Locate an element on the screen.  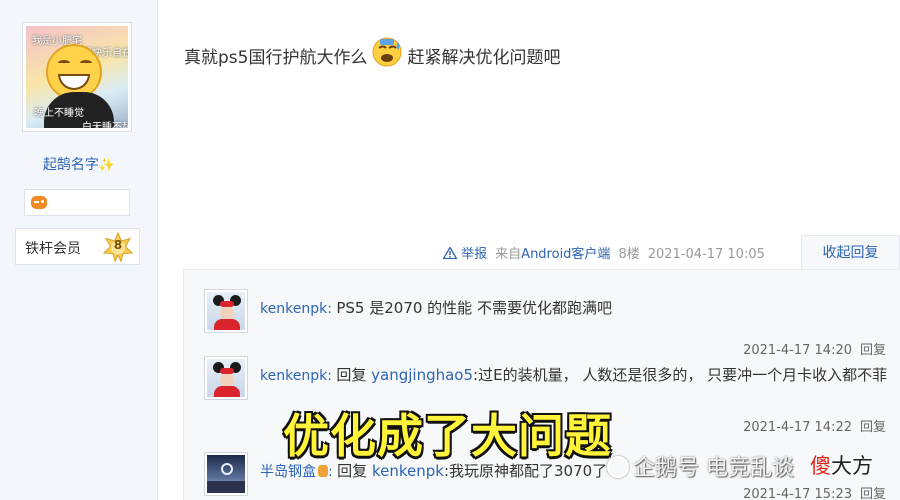
post-meta: 举报 来自Android客户端 8楼 2021-04-17 10:05 is located at coordinates (608, 252).